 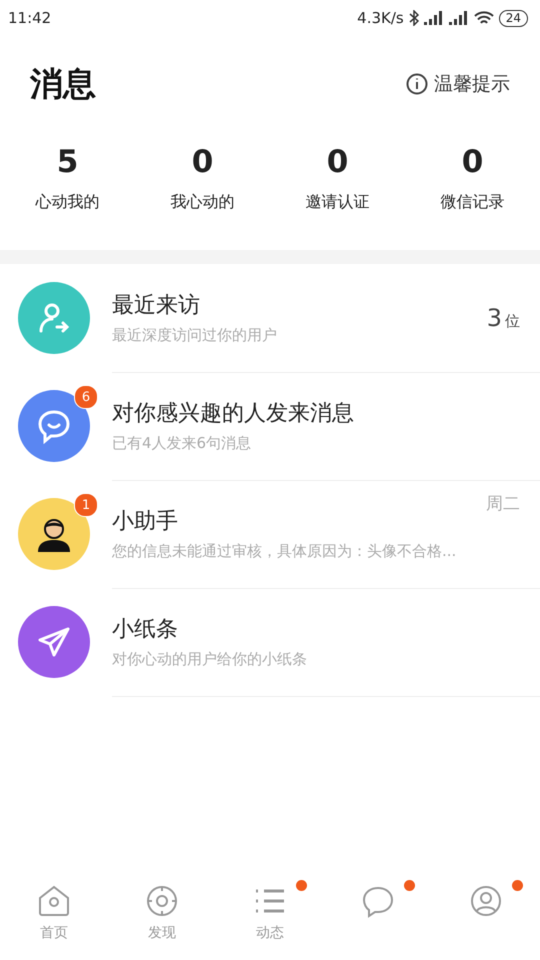 I want to click on message-title: 最近来访, so click(x=156, y=306).